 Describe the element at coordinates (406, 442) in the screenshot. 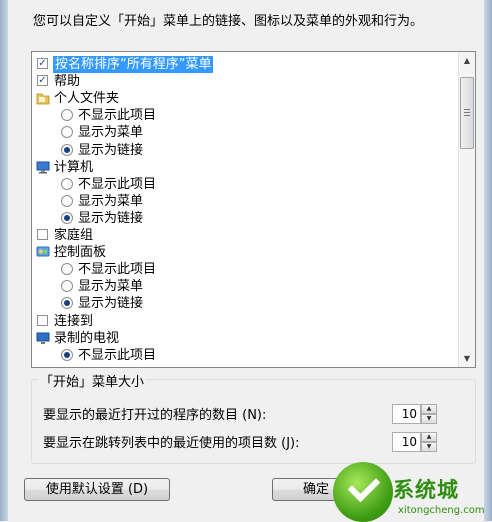

I see `jump-list-input: 10` at that location.